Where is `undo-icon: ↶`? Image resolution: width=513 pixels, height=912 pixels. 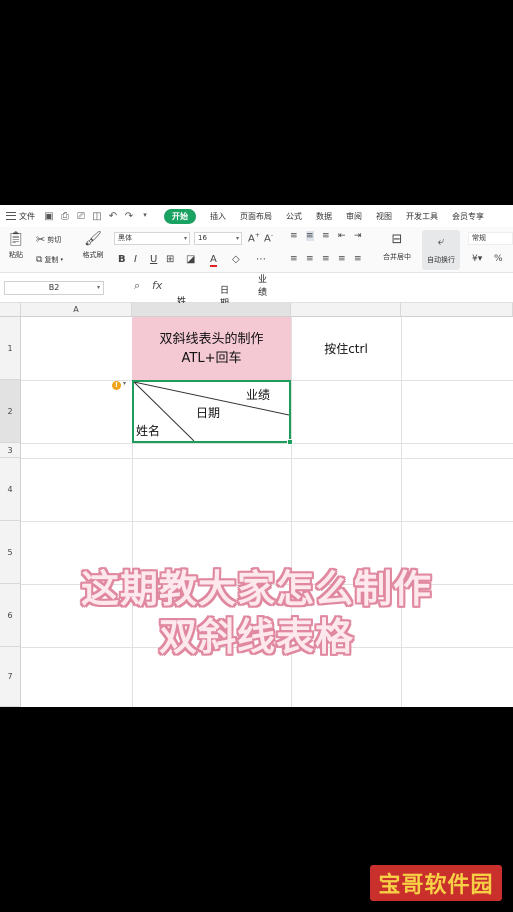
undo-icon: ↶ is located at coordinates (113, 216).